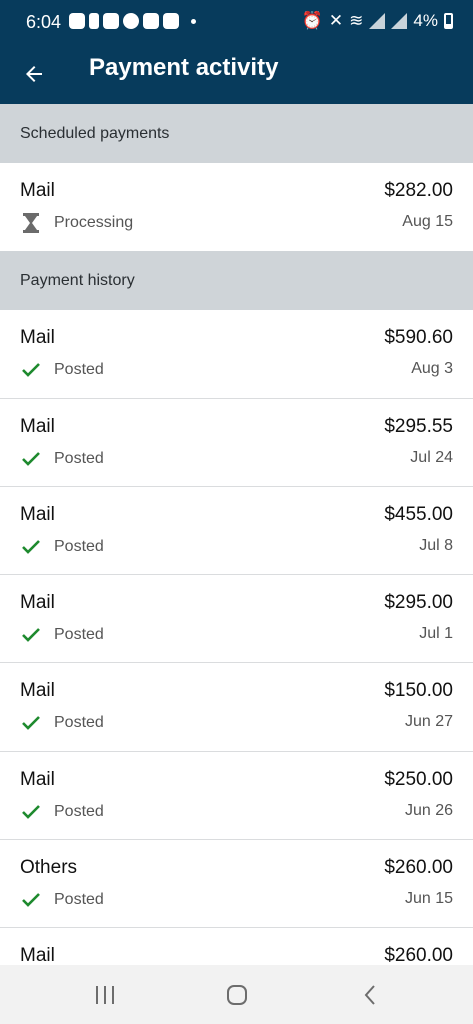 This screenshot has height=1024, width=473. What do you see at coordinates (94, 222) in the screenshot?
I see `status-label: Processing` at bounding box center [94, 222].